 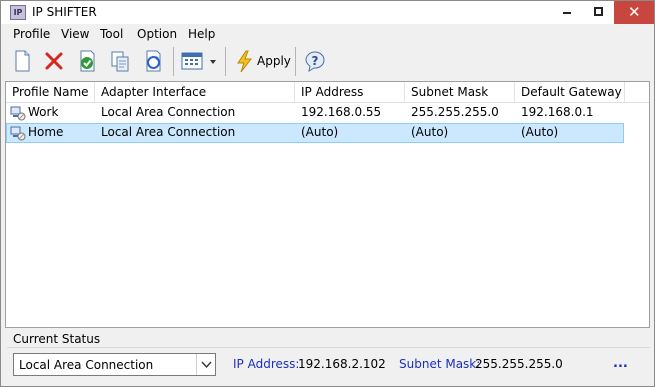 What do you see at coordinates (57, 339) in the screenshot?
I see `current-status-label: Current Status` at bounding box center [57, 339].